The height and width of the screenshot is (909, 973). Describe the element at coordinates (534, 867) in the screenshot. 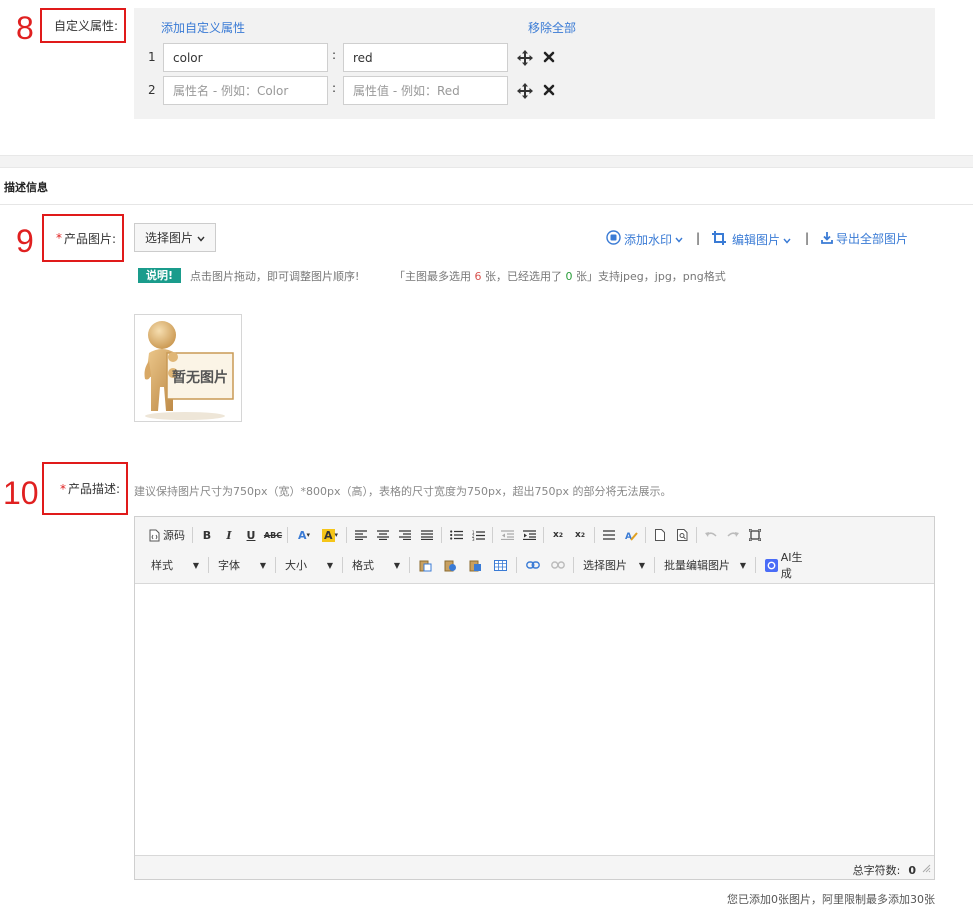

I see `editor-status-bar: 总字符数: 0` at that location.